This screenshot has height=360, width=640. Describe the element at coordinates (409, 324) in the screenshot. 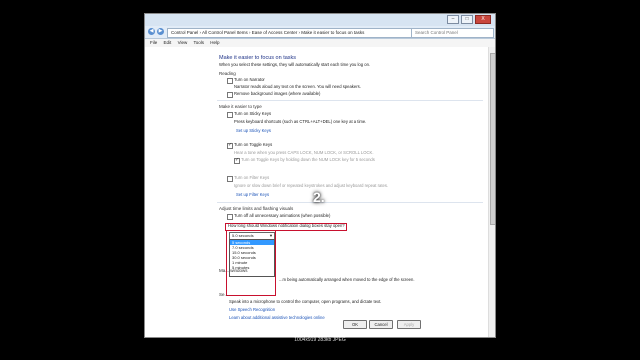

I see `apply-button: Apply` at that location.